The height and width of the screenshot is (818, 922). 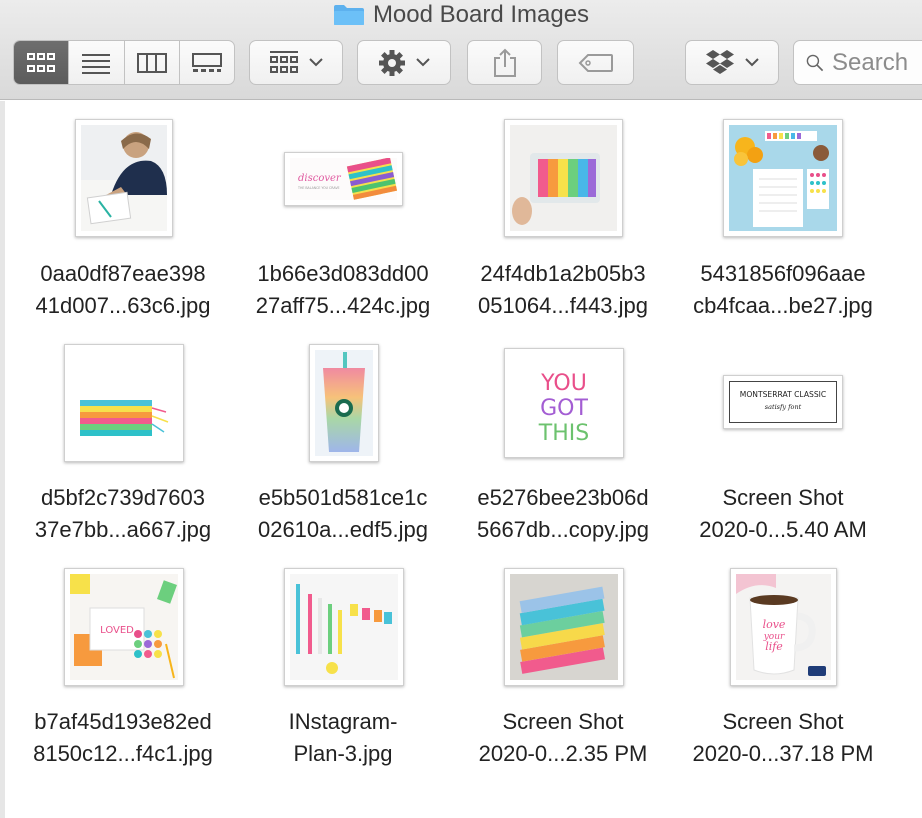 What do you see at coordinates (563, 383) in the screenshot?
I see `thumb-you-text: YOU` at bounding box center [563, 383].